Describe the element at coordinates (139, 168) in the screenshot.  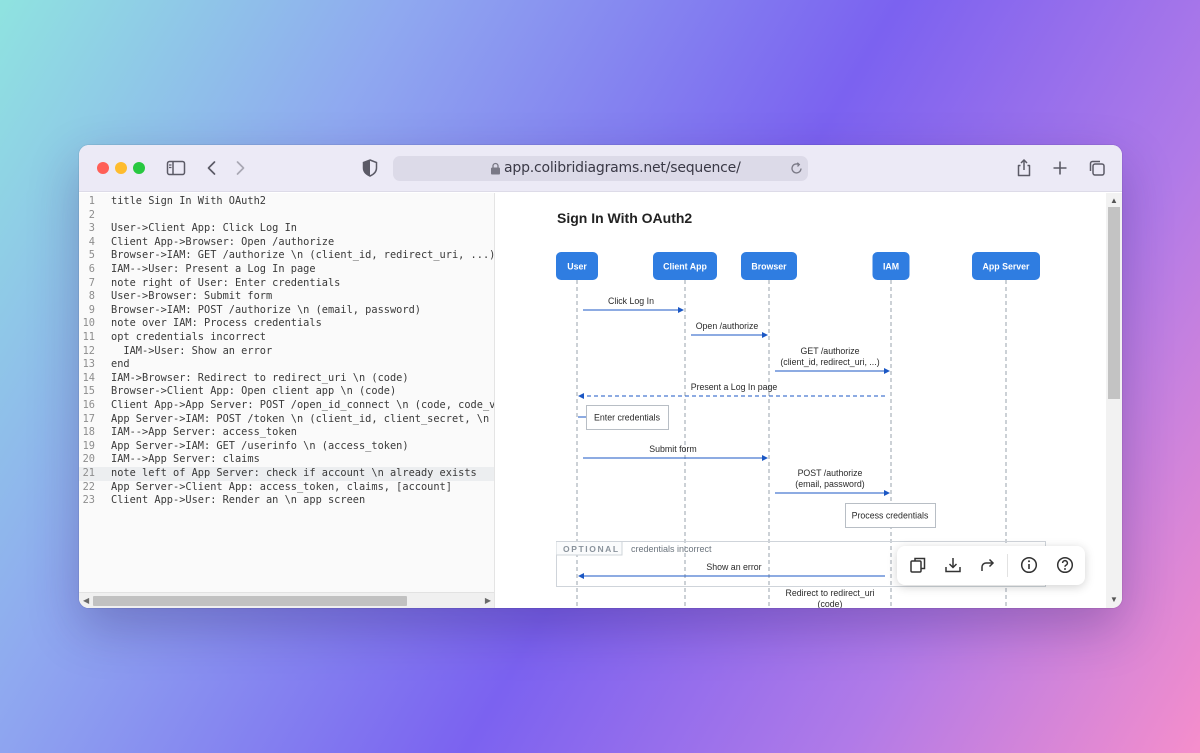
I see `zoom-window-button` at that location.